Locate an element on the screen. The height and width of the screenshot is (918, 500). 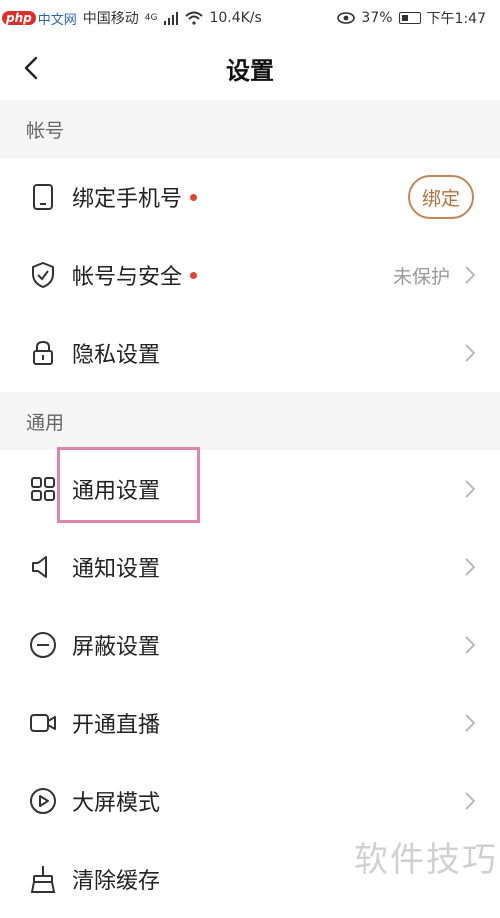
nav-bar: 设置 is located at coordinates (250, 68).